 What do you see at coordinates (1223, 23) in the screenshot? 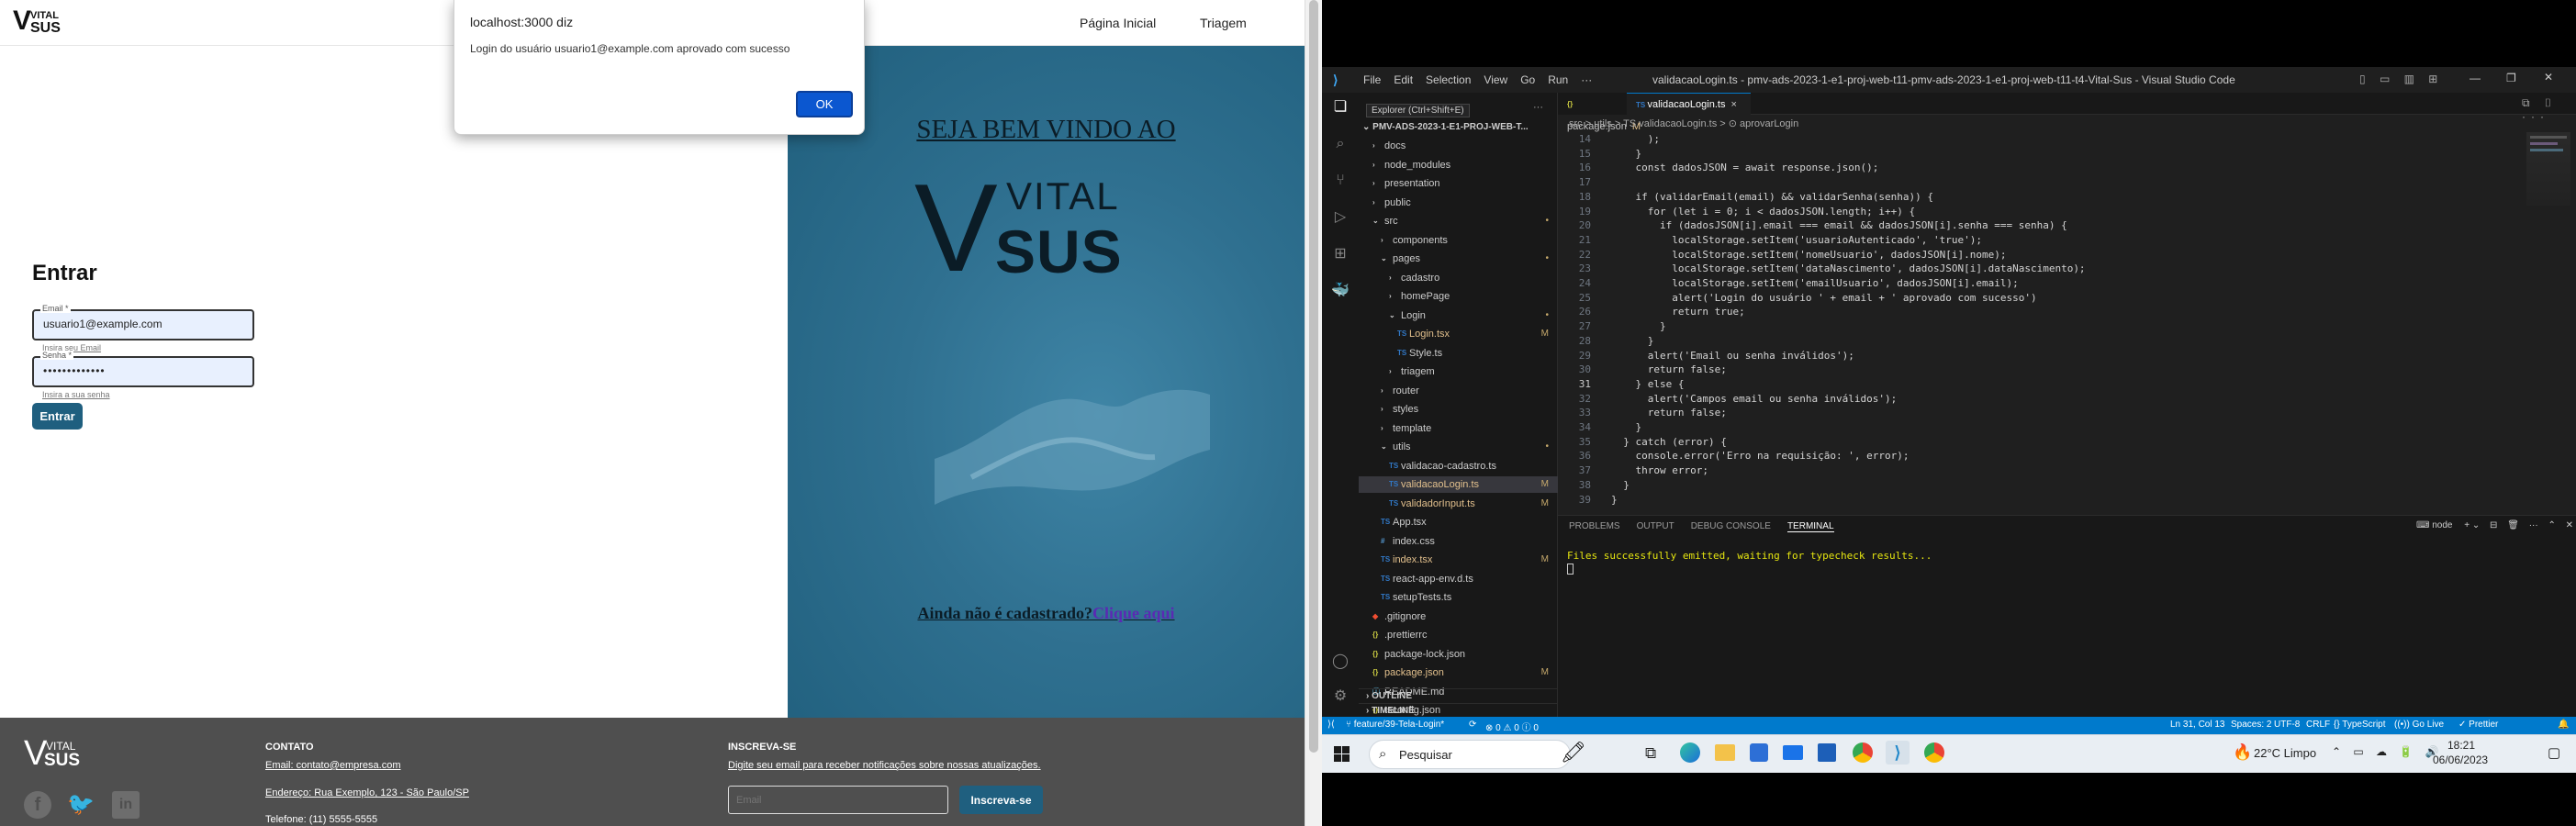
I see `nav-link-triage: Triagem` at bounding box center [1223, 23].